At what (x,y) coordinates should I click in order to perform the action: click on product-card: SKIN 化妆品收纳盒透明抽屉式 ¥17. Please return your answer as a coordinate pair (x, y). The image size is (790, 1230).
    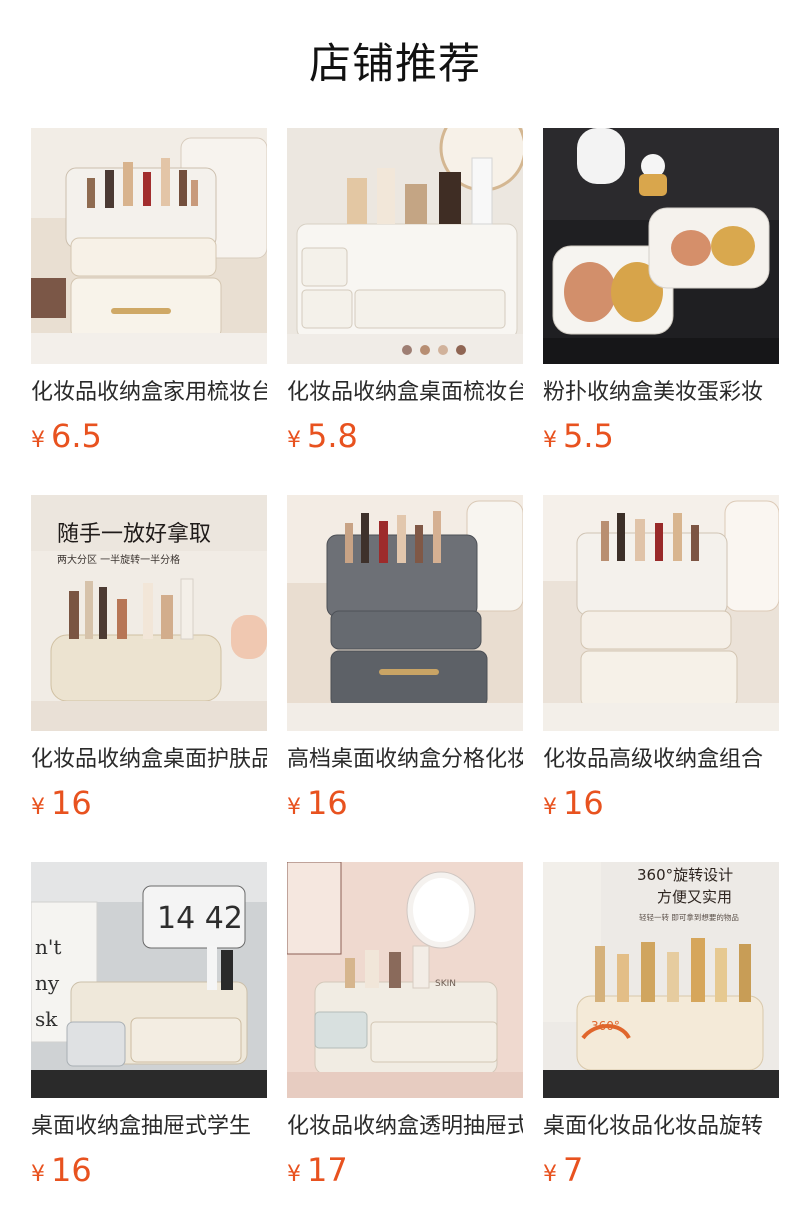
    Looking at the image, I should click on (405, 1045).